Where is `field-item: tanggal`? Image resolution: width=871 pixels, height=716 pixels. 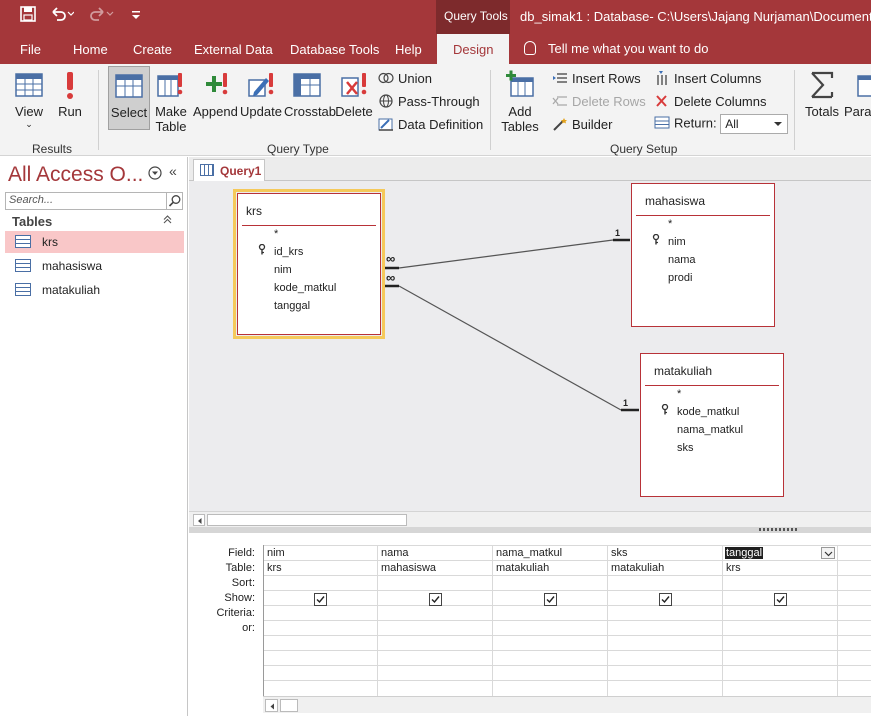 field-item: tanggal is located at coordinates (292, 306).